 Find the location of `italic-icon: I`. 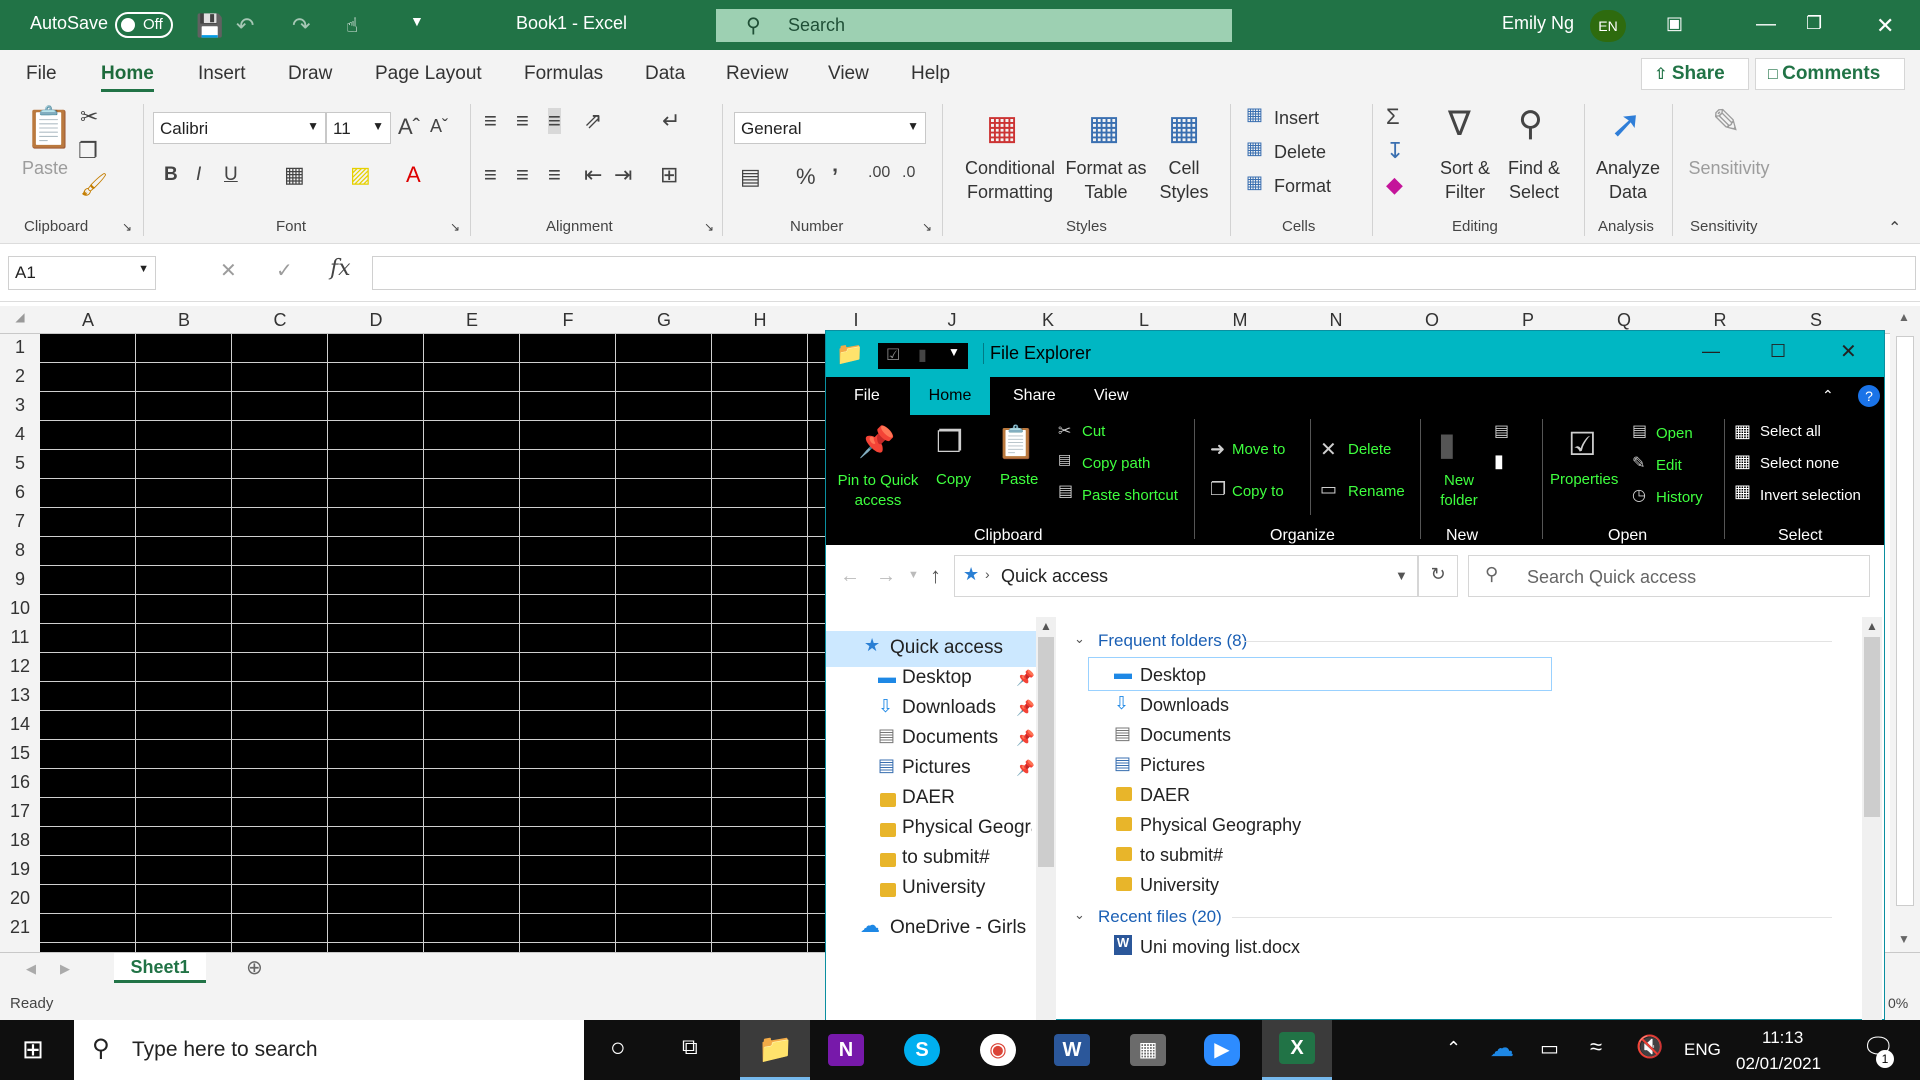

italic-icon: I is located at coordinates (198, 175).